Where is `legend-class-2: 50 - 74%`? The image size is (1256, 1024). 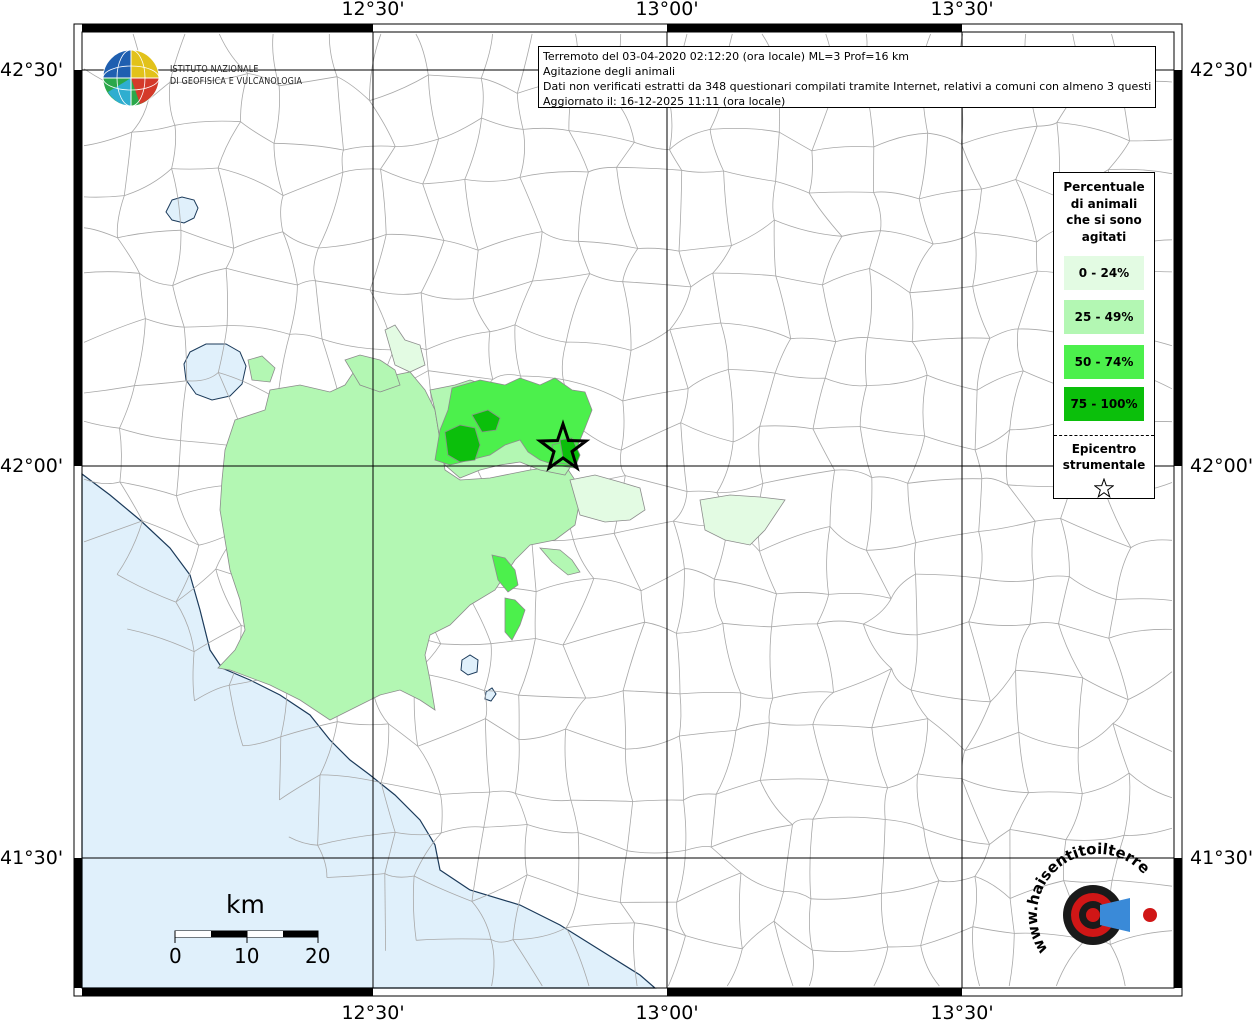
legend-class-2: 50 - 74% is located at coordinates (1104, 362).